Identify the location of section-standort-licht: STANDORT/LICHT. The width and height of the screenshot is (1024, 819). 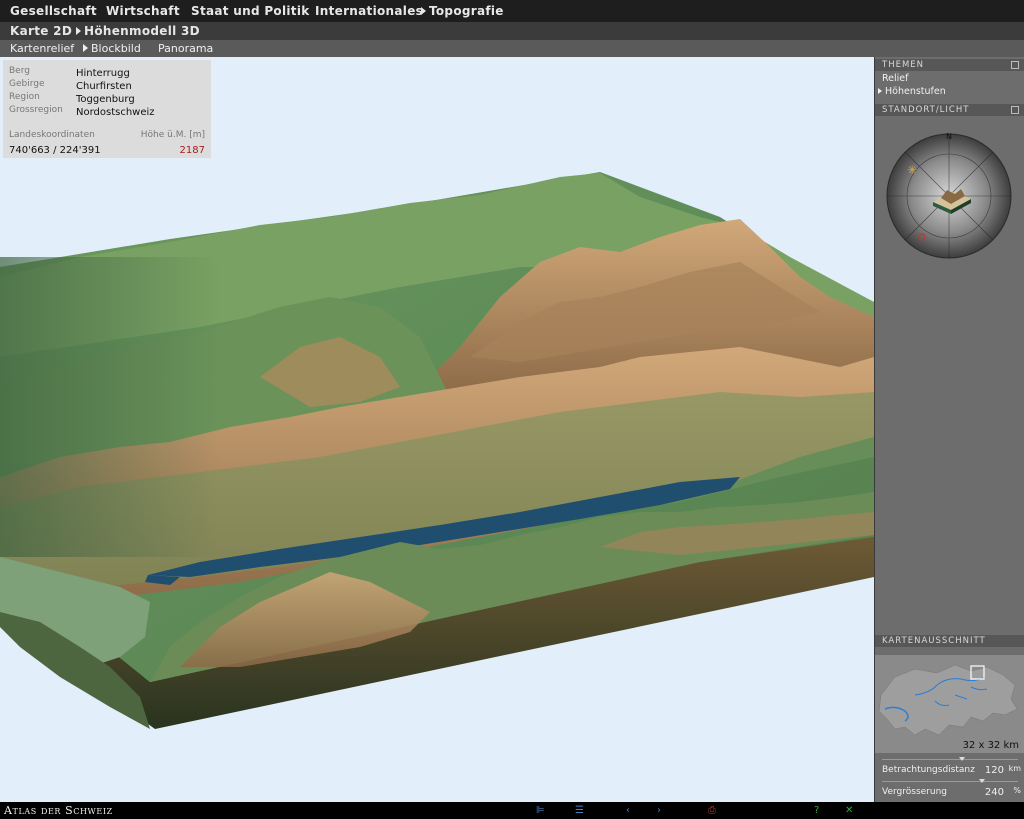
(949, 110).